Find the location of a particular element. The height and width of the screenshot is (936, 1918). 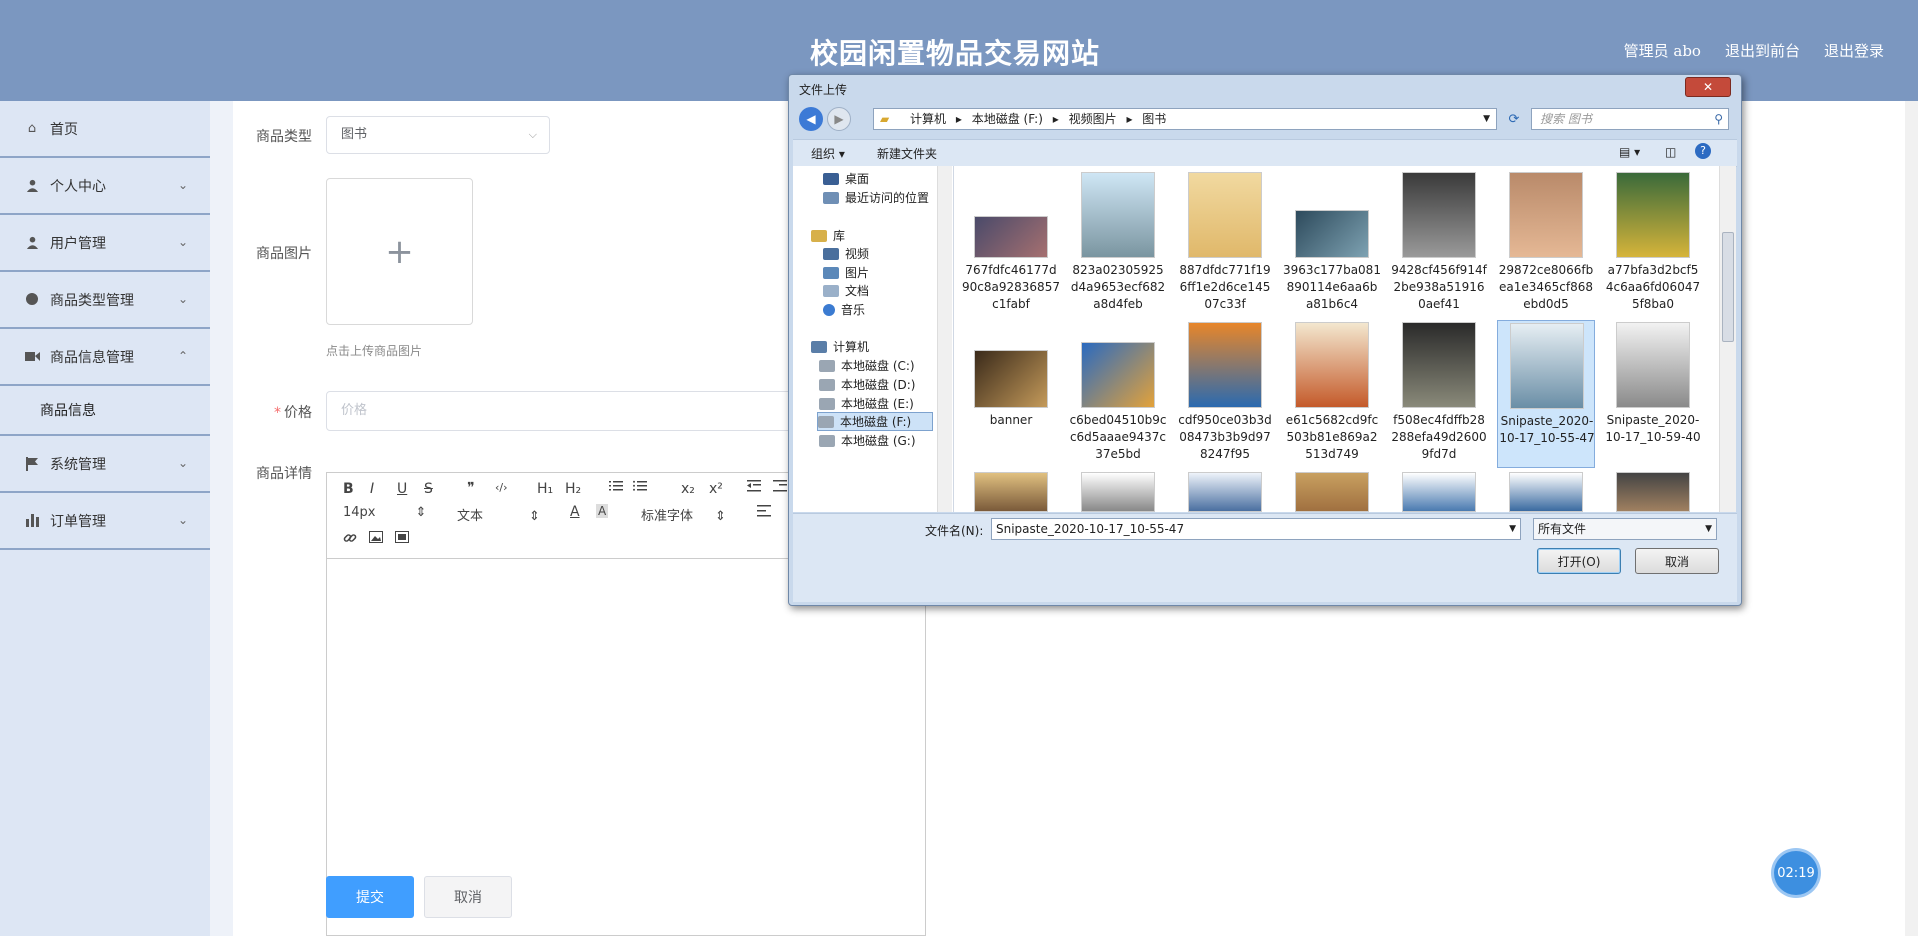

file-name: 887dfdc771f196ff1e2d6ce14507c33f is located at coordinates (1225, 287).